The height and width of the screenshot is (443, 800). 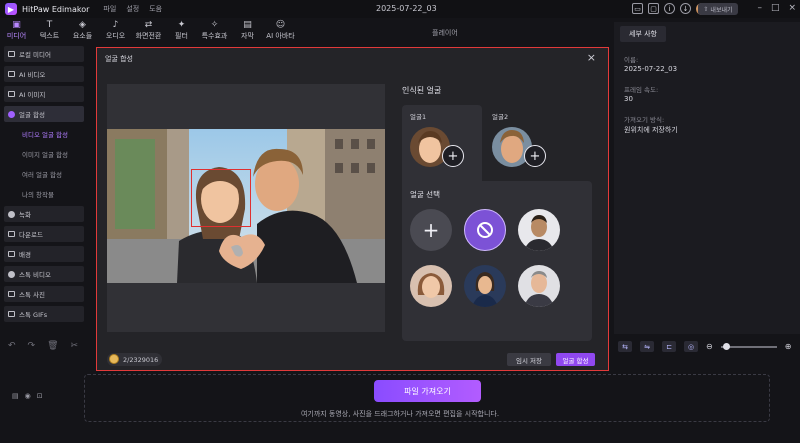 I want to click on name-value: 2025-07-22_03, so click(x=651, y=69).